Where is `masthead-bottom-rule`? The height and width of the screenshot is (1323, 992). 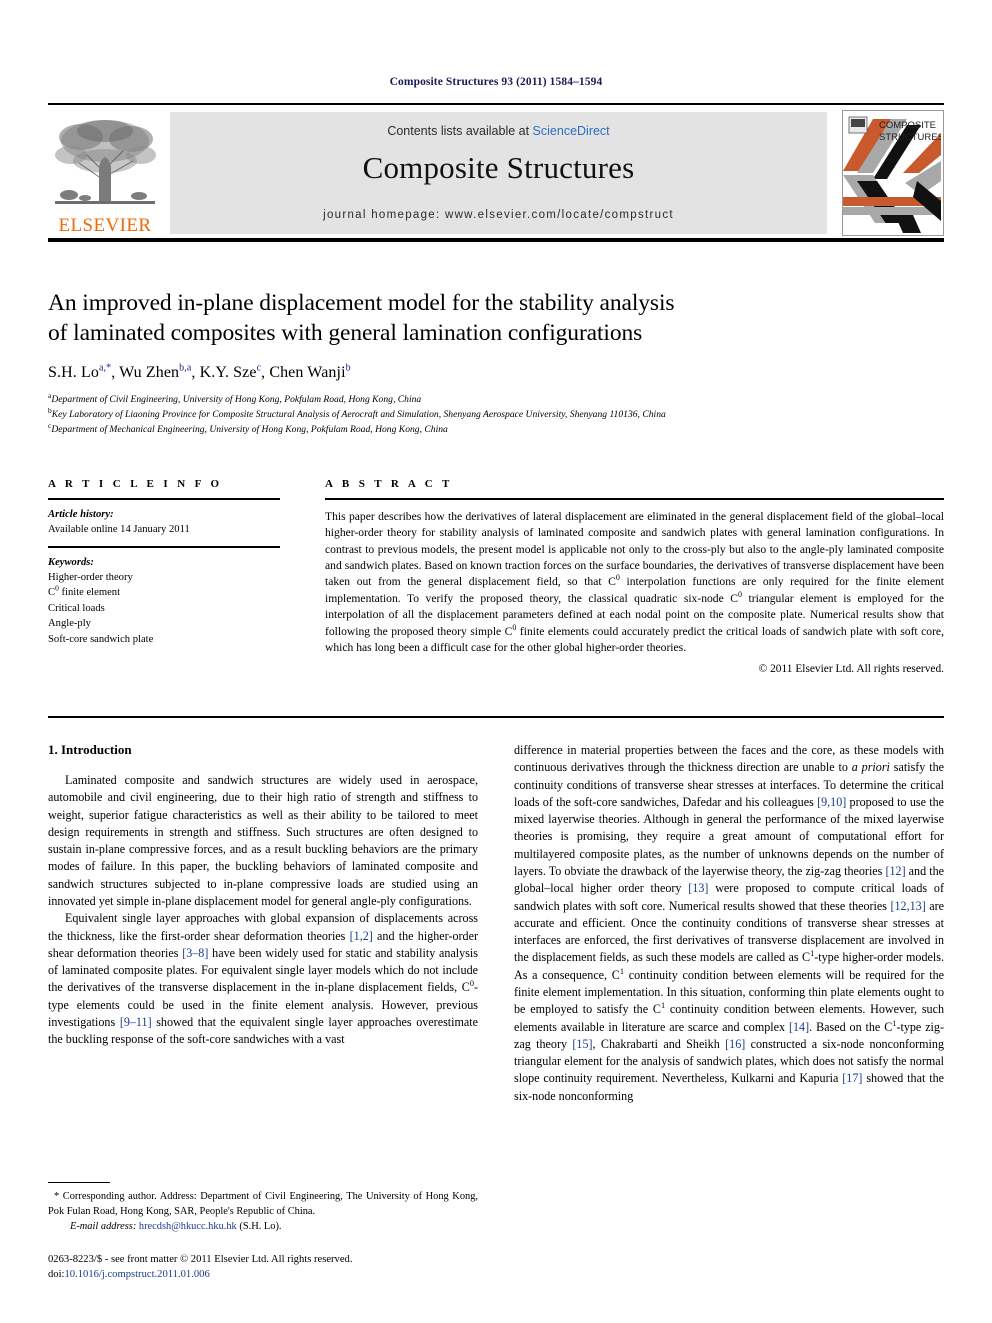 masthead-bottom-rule is located at coordinates (496, 240).